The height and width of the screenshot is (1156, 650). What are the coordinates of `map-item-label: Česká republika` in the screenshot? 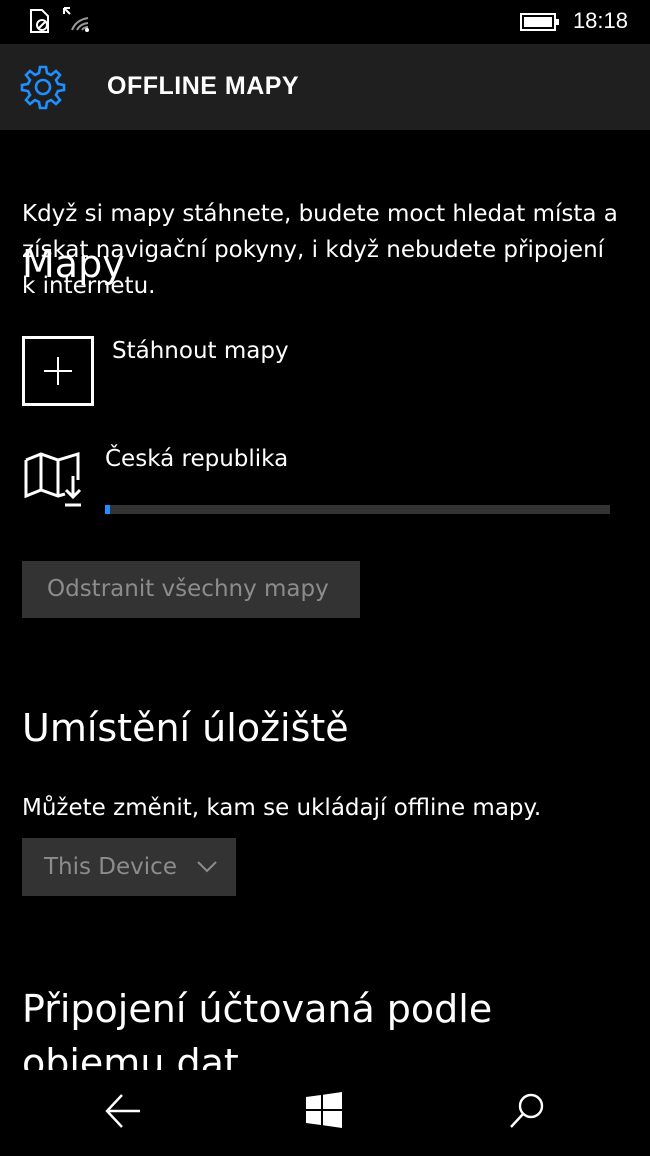 It's located at (196, 459).